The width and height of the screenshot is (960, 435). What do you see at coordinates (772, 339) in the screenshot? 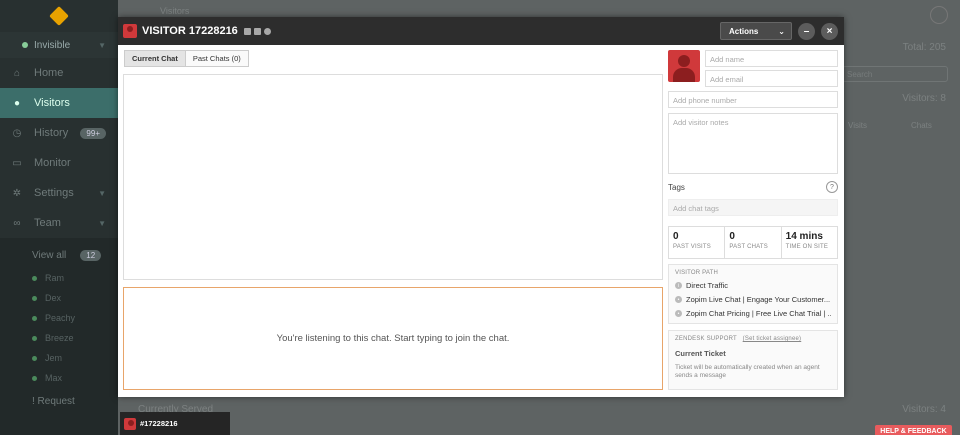
I see `set-ticket-assignee-link: (Set ticket assignee)` at bounding box center [772, 339].